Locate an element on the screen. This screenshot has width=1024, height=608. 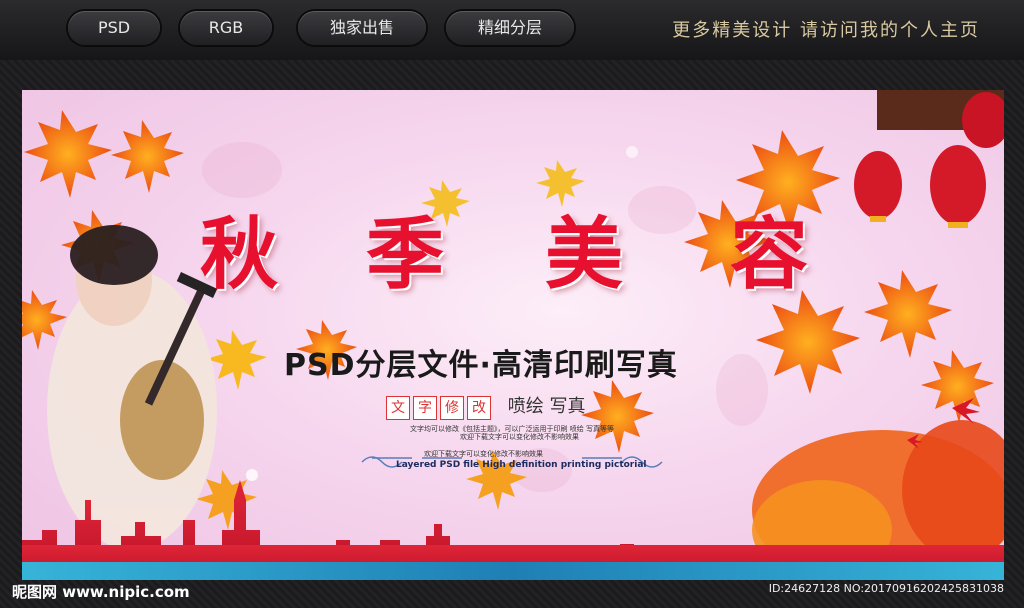
tagline-text: 喷绘 写真 is located at coordinates (546, 406).